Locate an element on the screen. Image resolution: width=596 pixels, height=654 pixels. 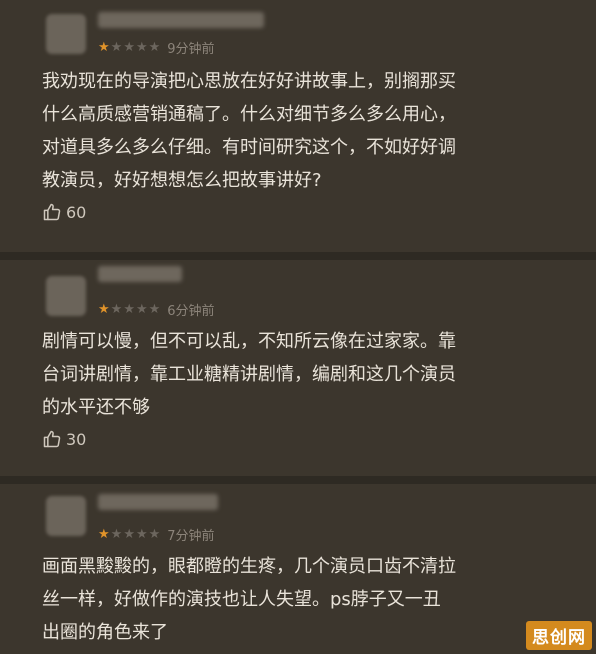
review-time: 9分钟前 is located at coordinates (191, 49).